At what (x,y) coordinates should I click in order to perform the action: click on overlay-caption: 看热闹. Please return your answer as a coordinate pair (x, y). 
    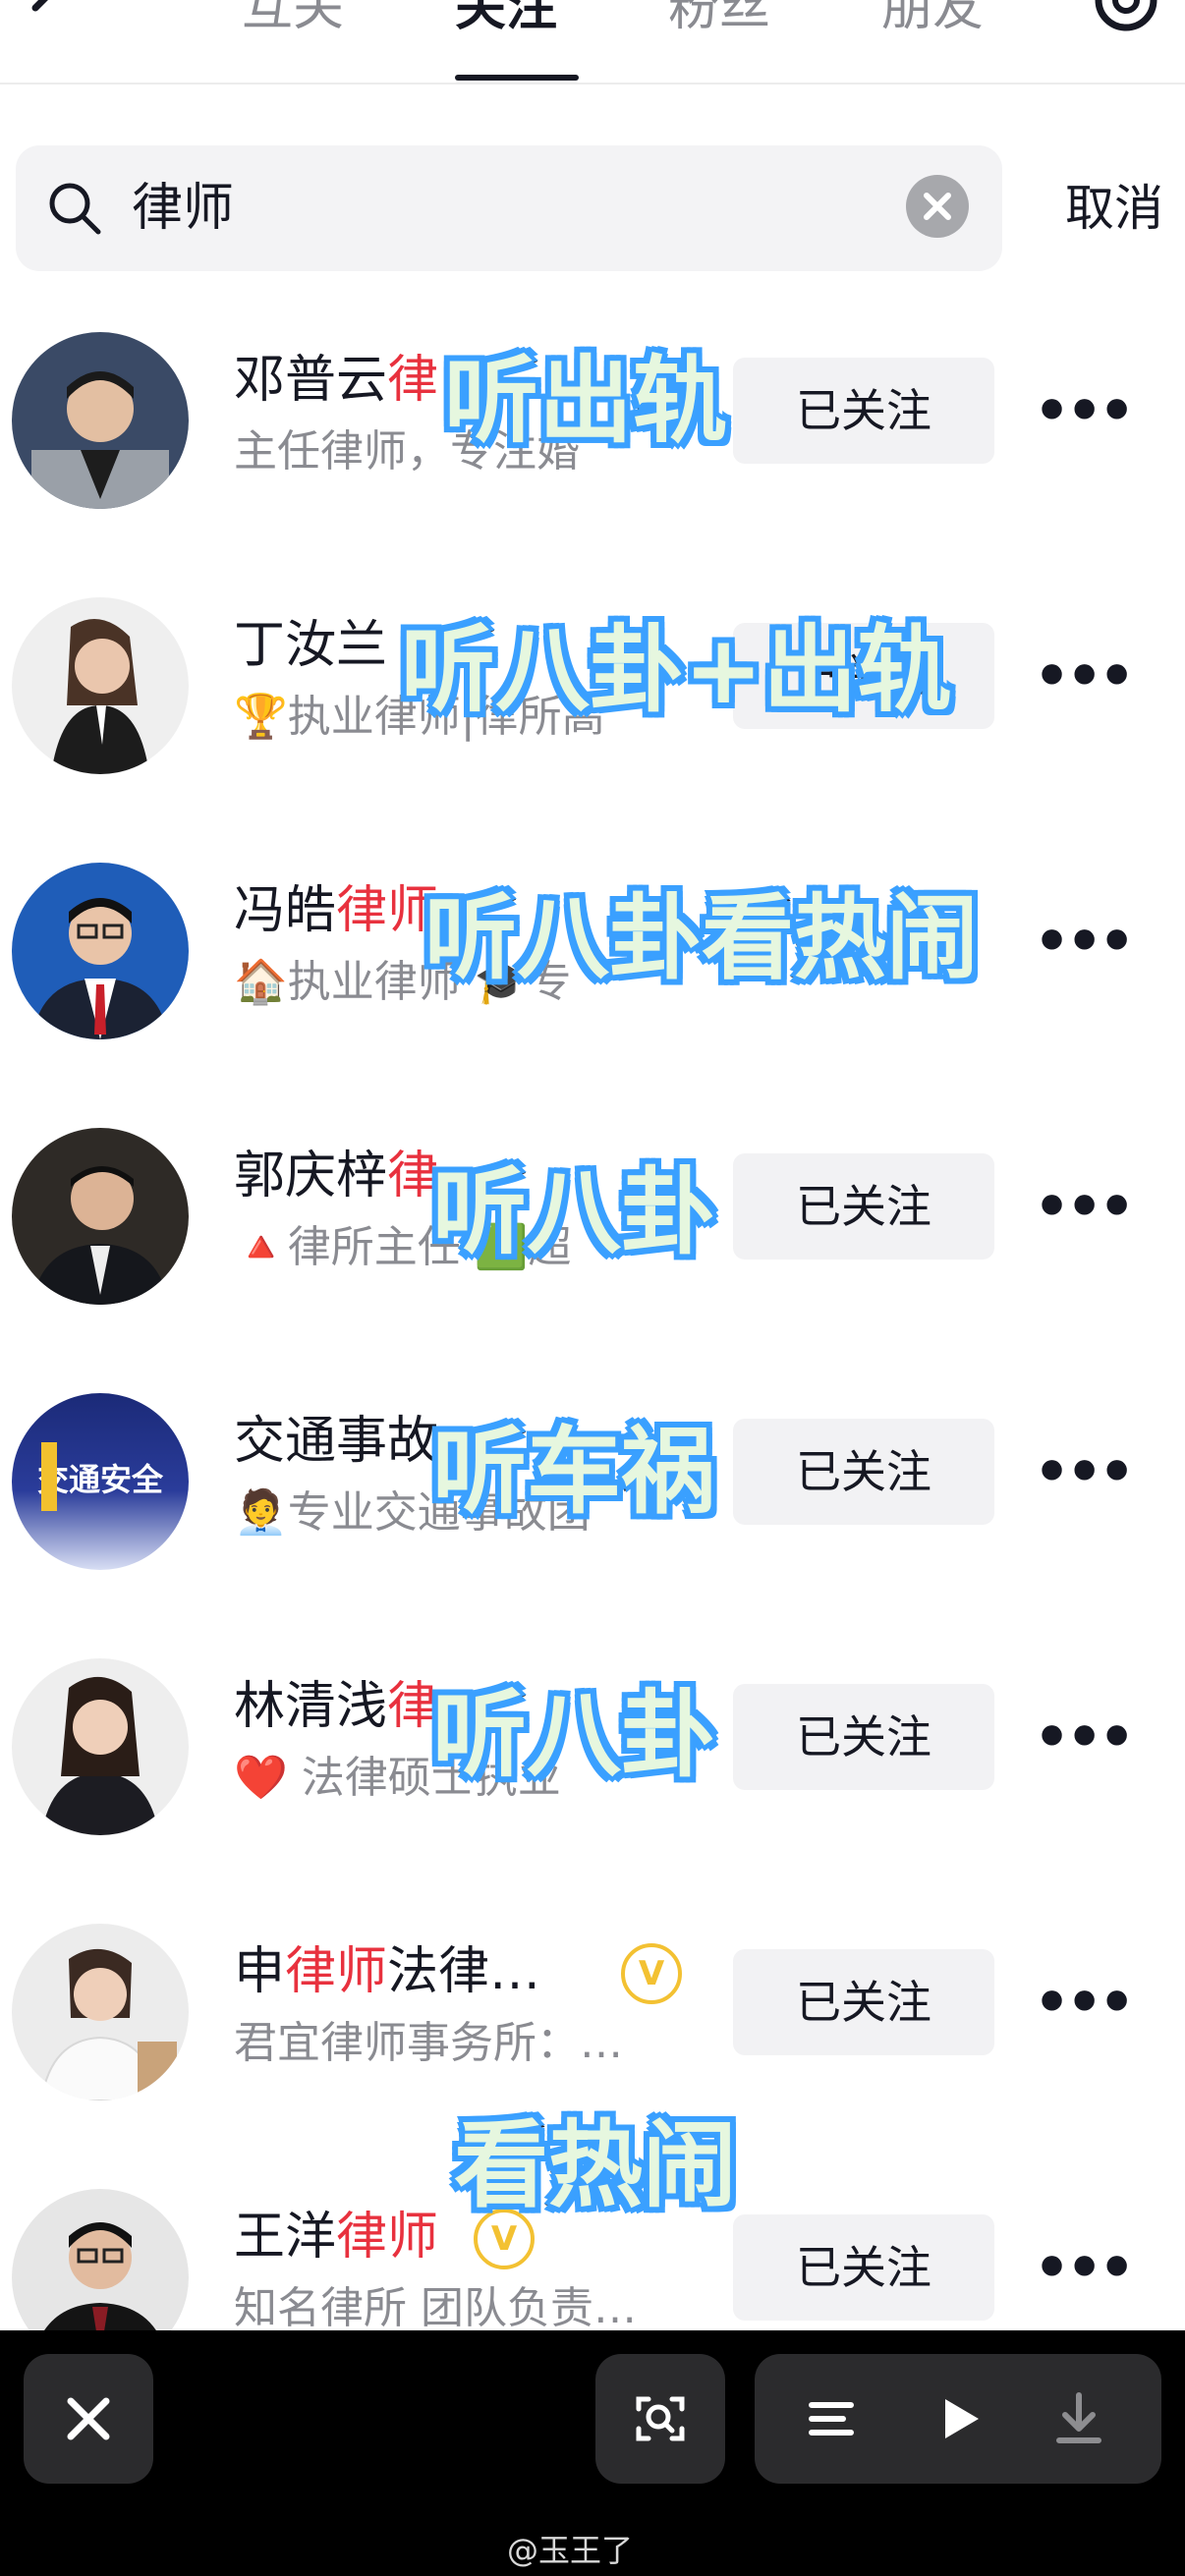
    Looking at the image, I should click on (596, 2165).